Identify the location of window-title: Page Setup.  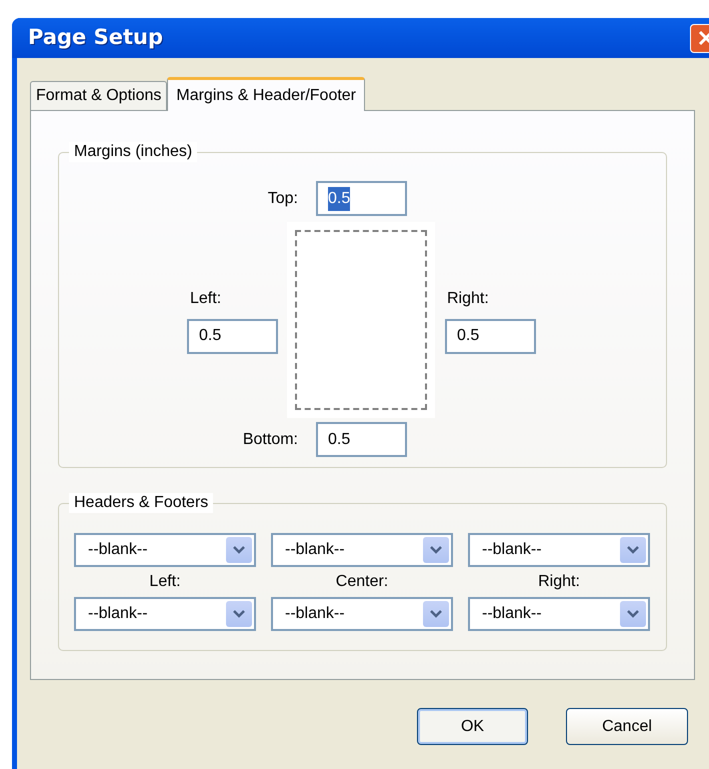
(95, 38).